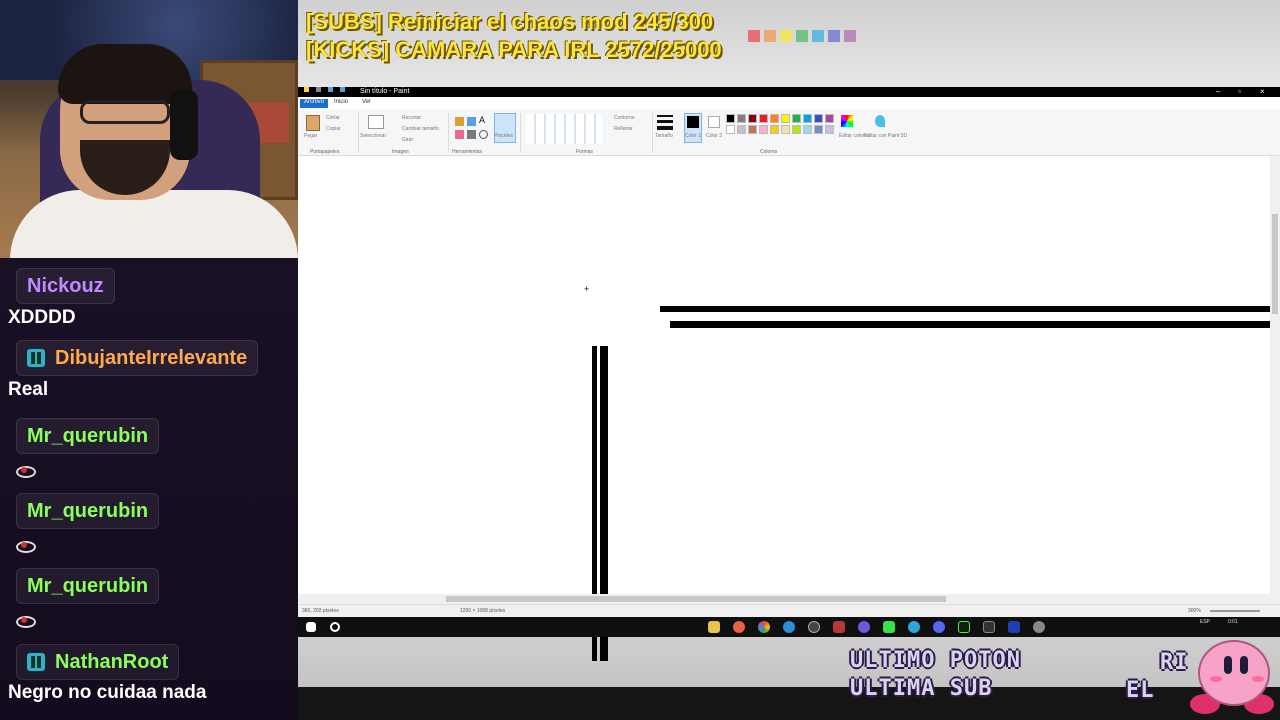 This screenshot has width=1280, height=720. What do you see at coordinates (314, 103) in the screenshot?
I see `tab-archivo: Archivo` at bounding box center [314, 103].